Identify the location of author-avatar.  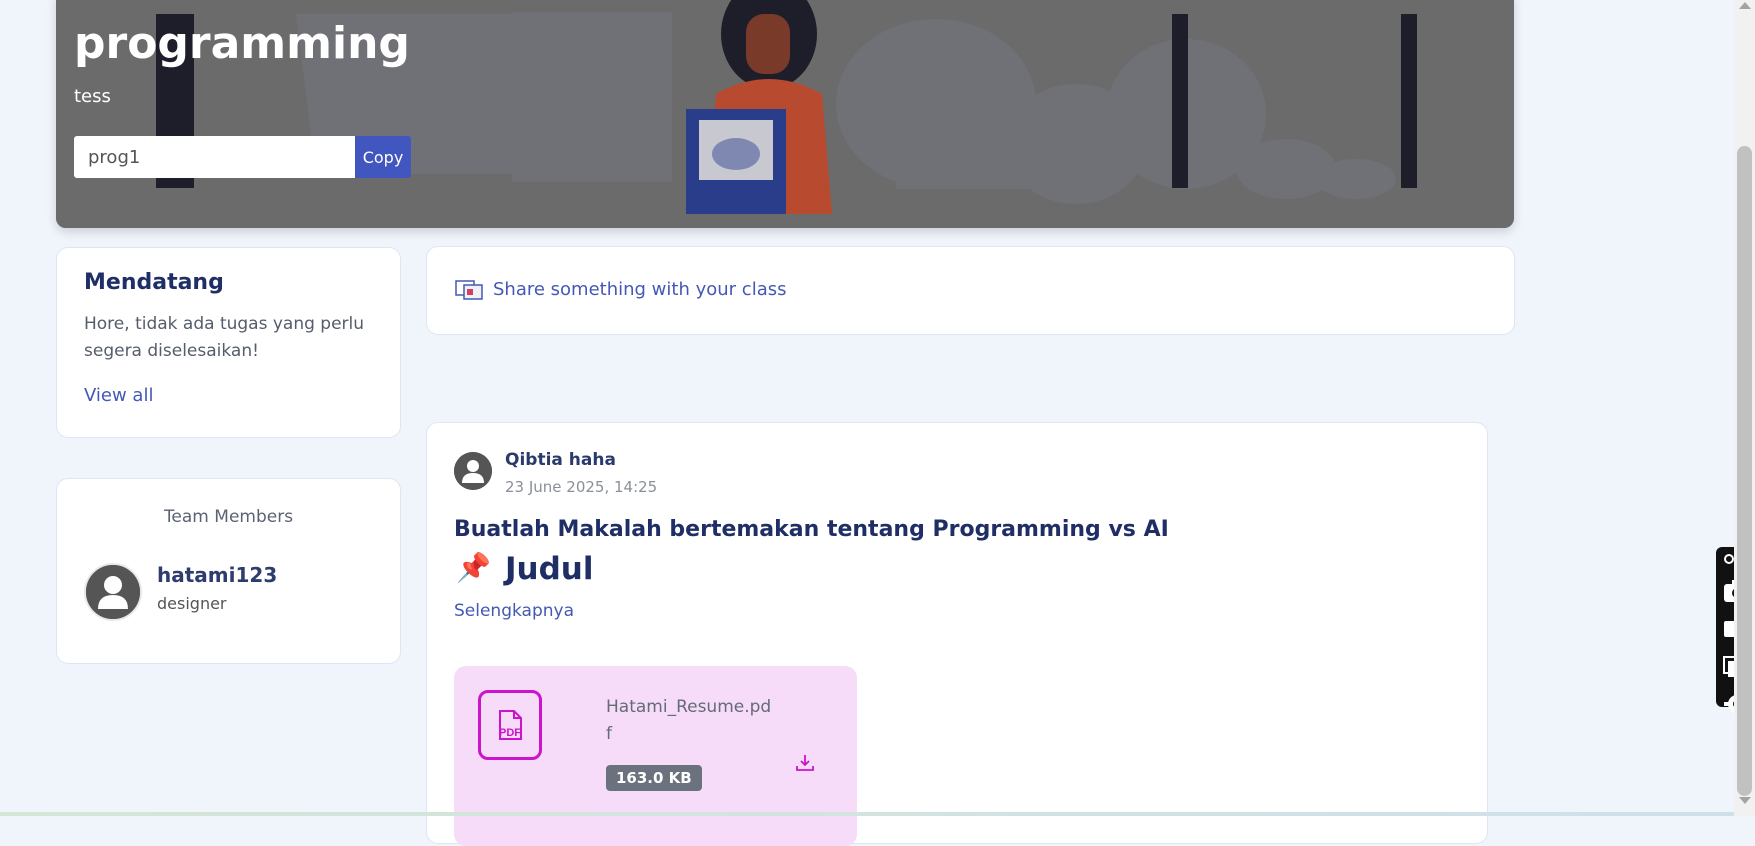
(473, 471).